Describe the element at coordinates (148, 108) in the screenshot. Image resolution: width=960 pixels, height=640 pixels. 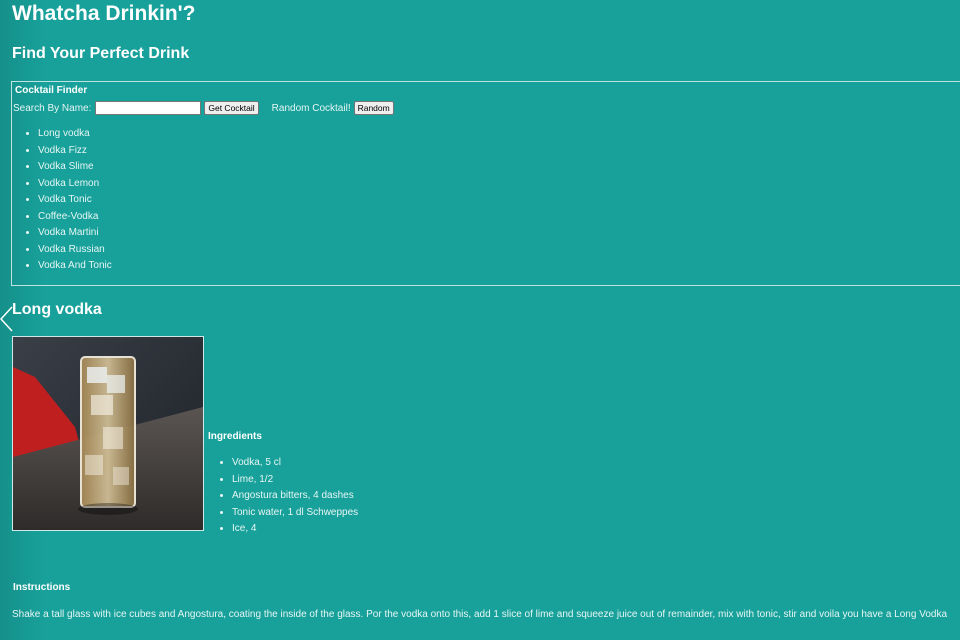
I see `search-input` at that location.